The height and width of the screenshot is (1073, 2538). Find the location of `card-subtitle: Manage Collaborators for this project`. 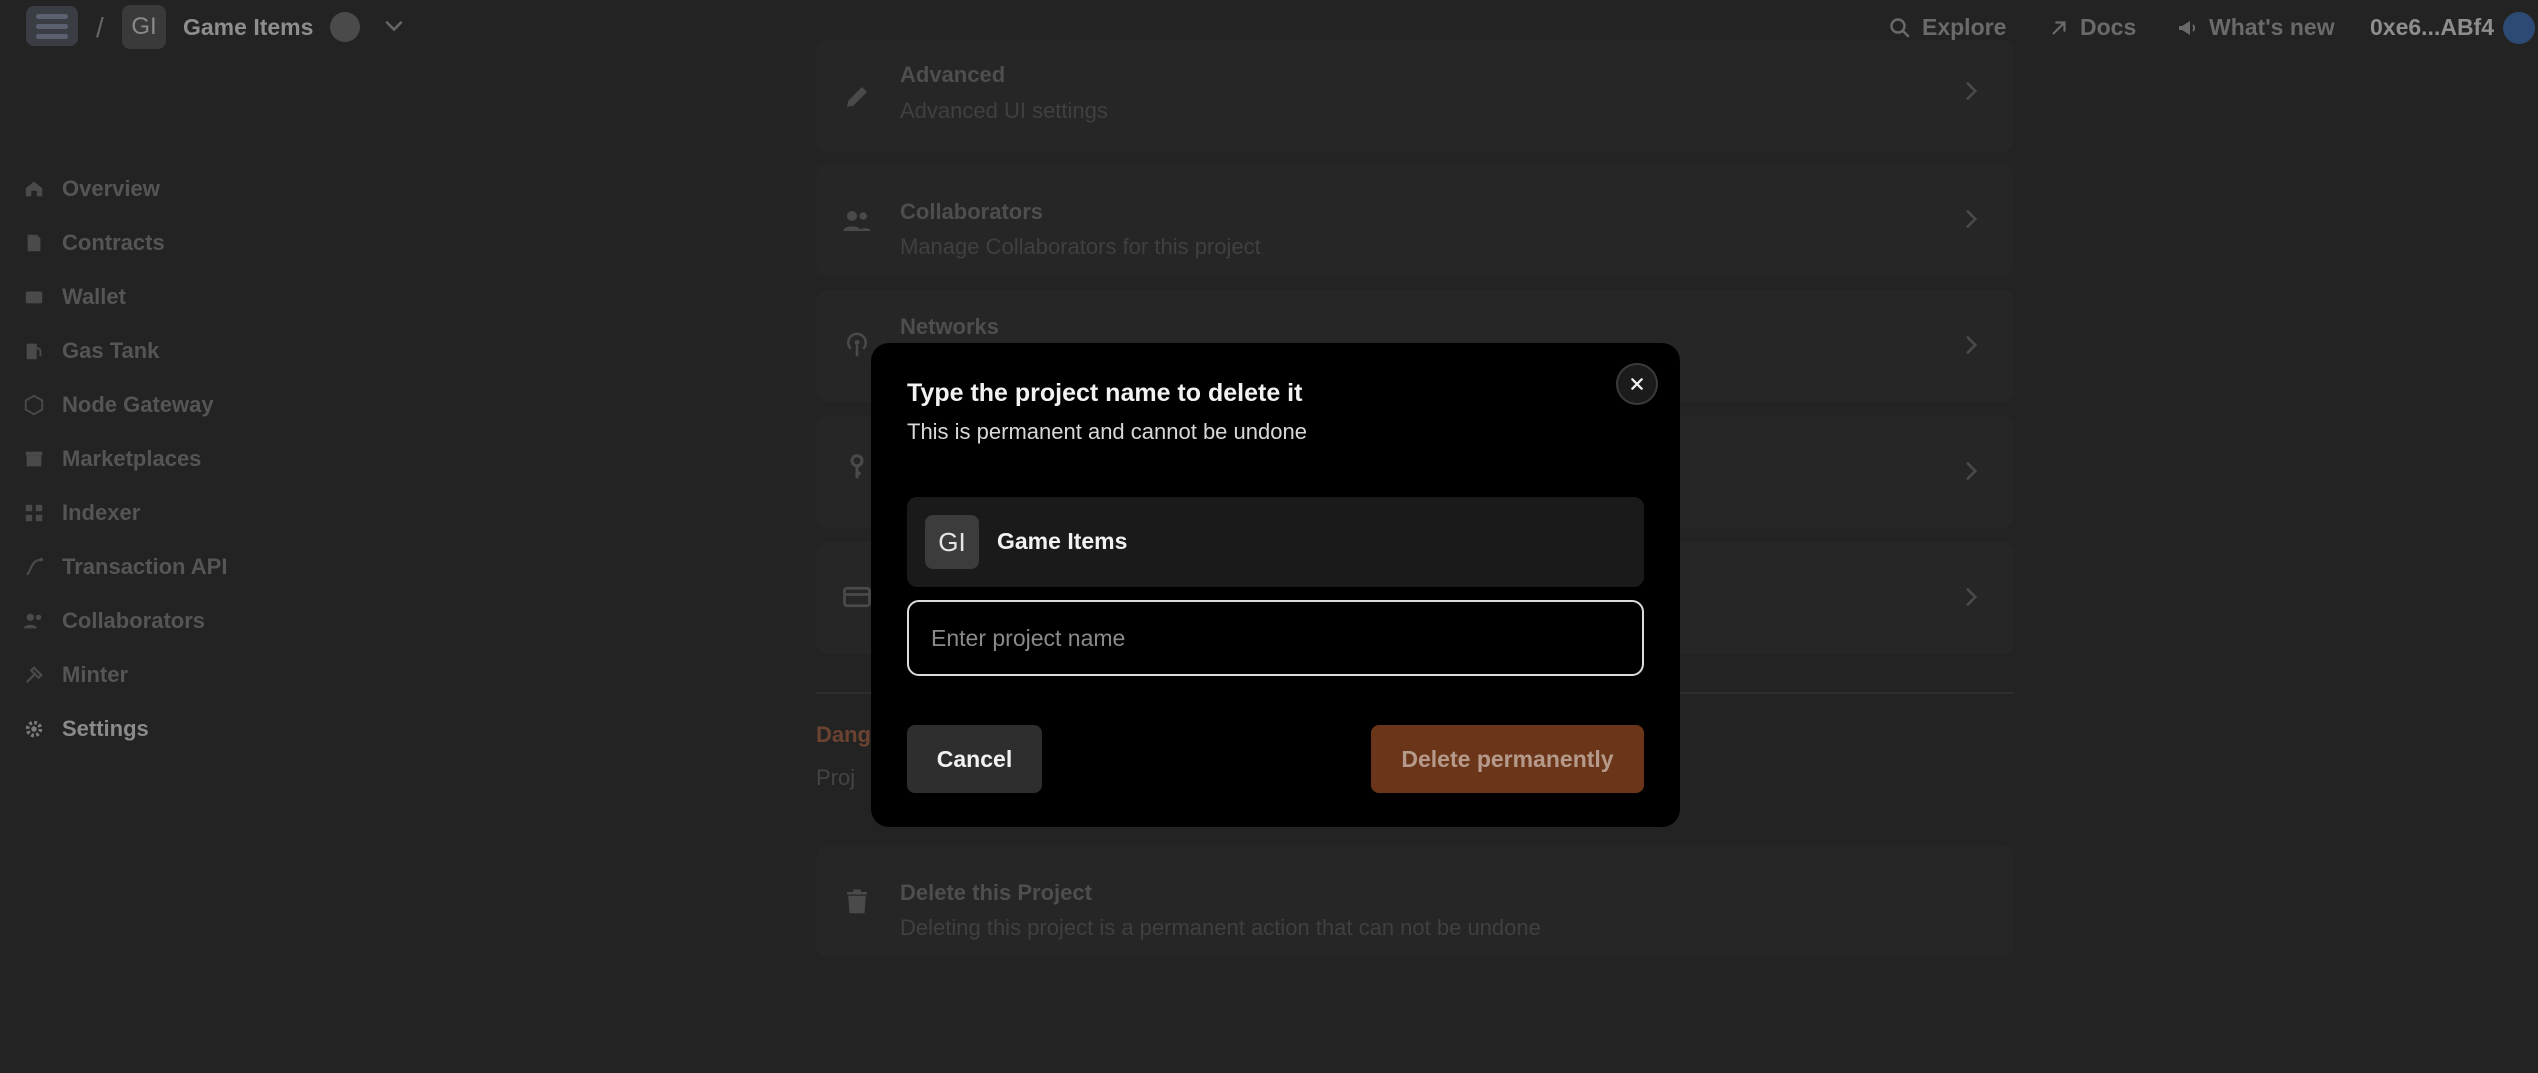

card-subtitle: Manage Collaborators for this project is located at coordinates (1080, 246).